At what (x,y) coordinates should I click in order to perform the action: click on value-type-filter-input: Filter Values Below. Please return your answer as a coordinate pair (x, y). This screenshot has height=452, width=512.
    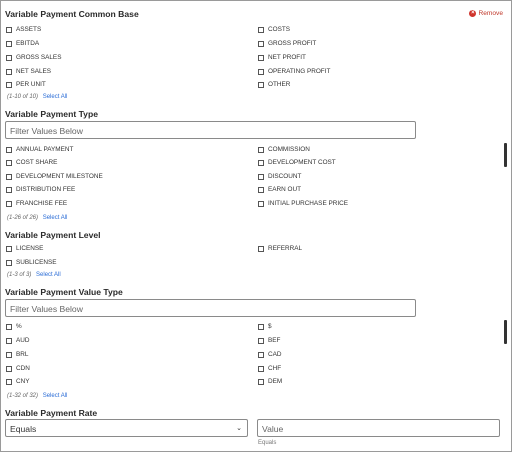
    Looking at the image, I should click on (210, 308).